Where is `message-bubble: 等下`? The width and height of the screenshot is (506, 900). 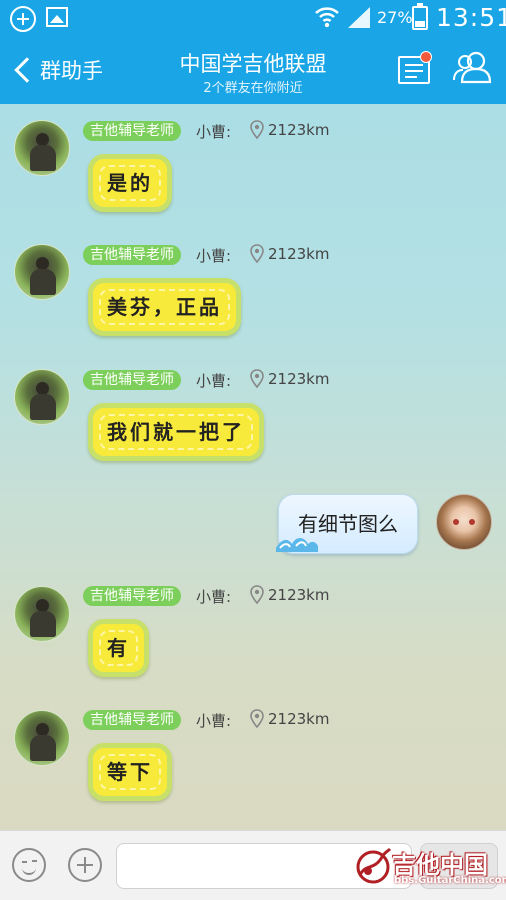 message-bubble: 等下 is located at coordinates (130, 772).